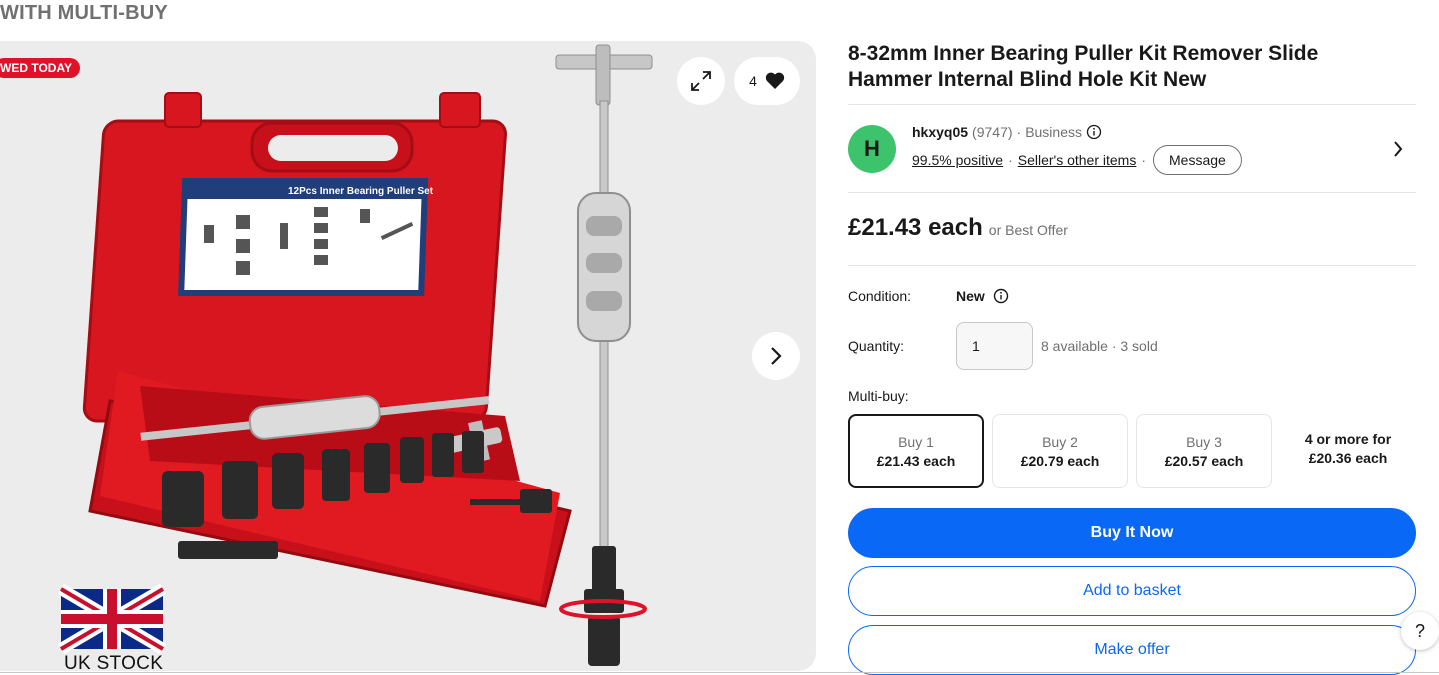 This screenshot has height=675, width=1439. I want to click on seller-summary: hkxyq05 (9747) · Business, so click(1007, 132).